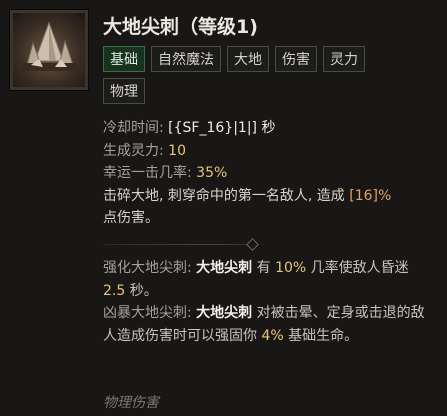  Describe the element at coordinates (263, 268) in the screenshot. I see `enchant-enhanced-text1: 有` at that location.